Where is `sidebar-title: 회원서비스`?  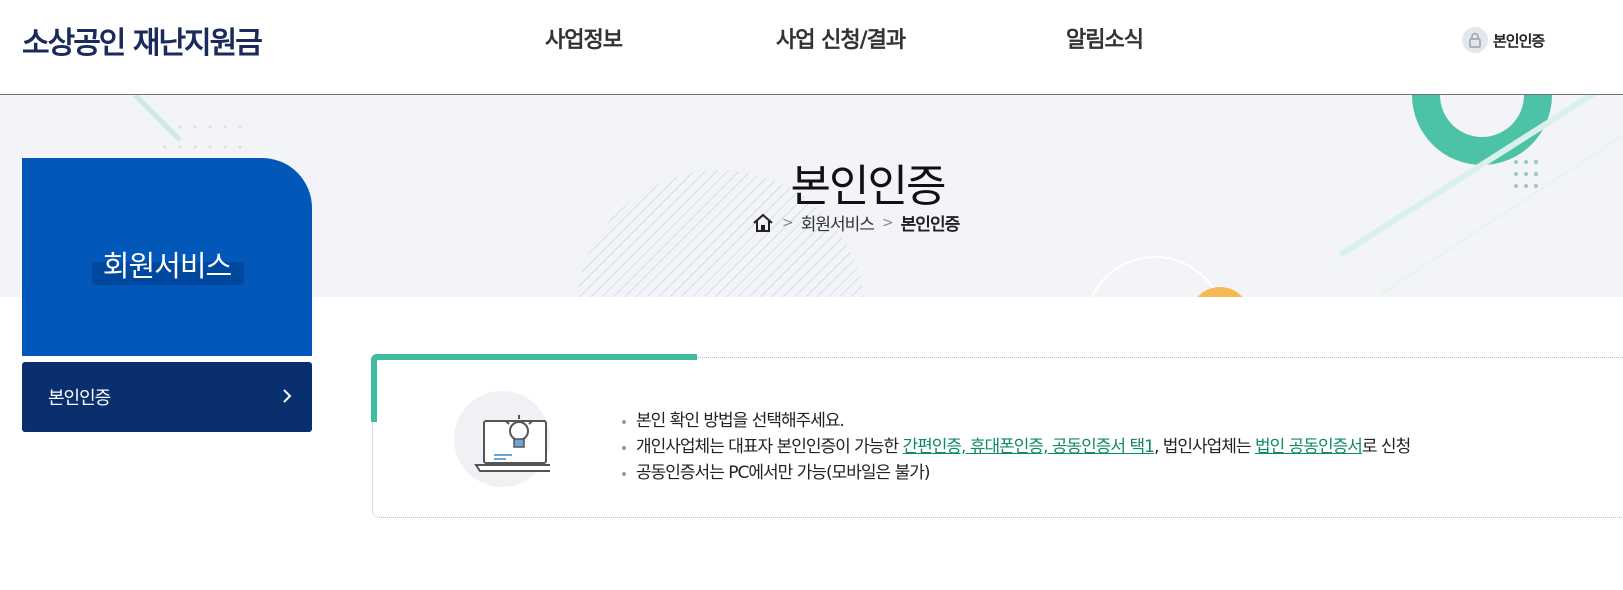
sidebar-title: 회원서비스 is located at coordinates (167, 266).